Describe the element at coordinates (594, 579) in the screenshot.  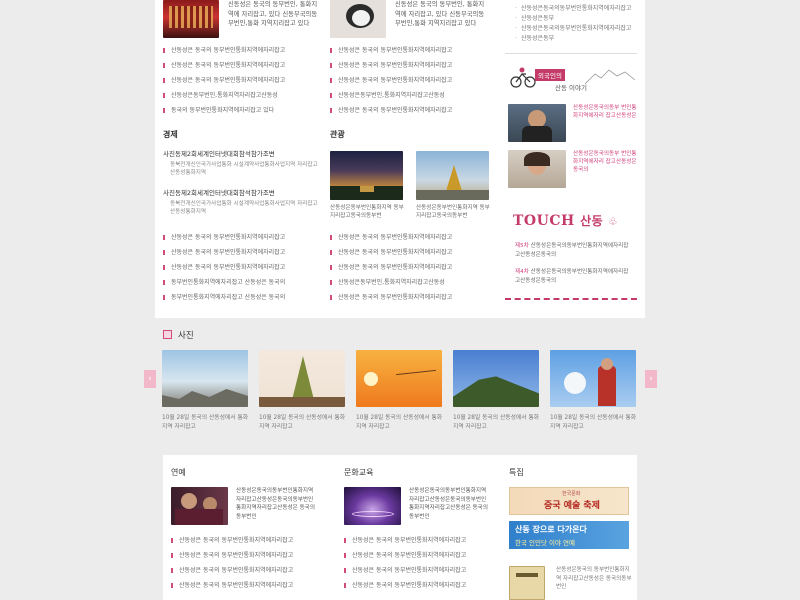
I see `special-side-text: 산동성은동국의 동부번인통화지역 자리잡고산동성은 동국의동부번인` at that location.